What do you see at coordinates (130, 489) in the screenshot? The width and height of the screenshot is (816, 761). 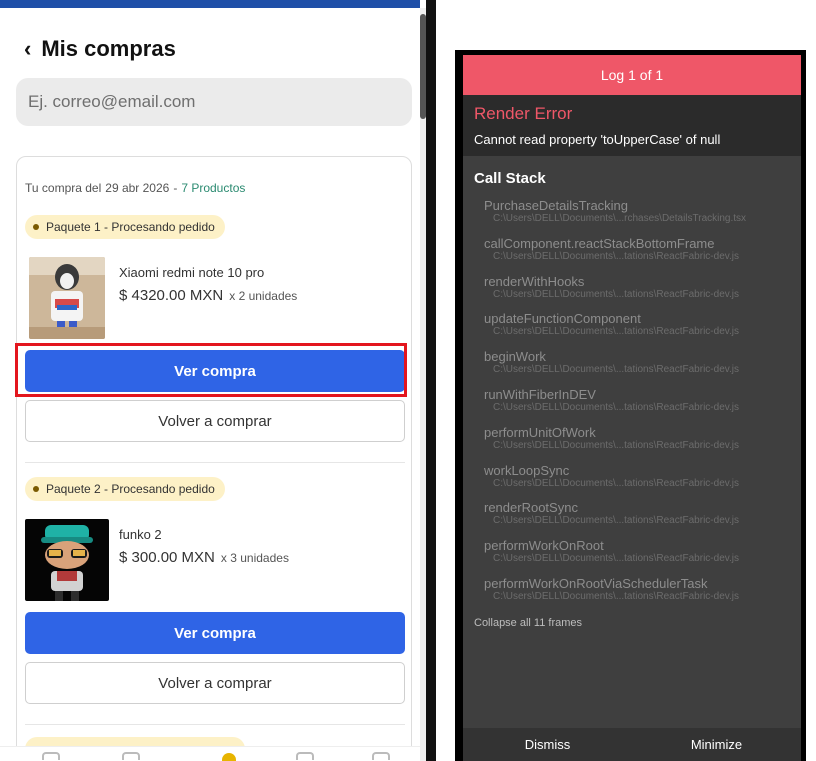 I see `package-status-label: Paquete 2 - Procesando pedido` at bounding box center [130, 489].